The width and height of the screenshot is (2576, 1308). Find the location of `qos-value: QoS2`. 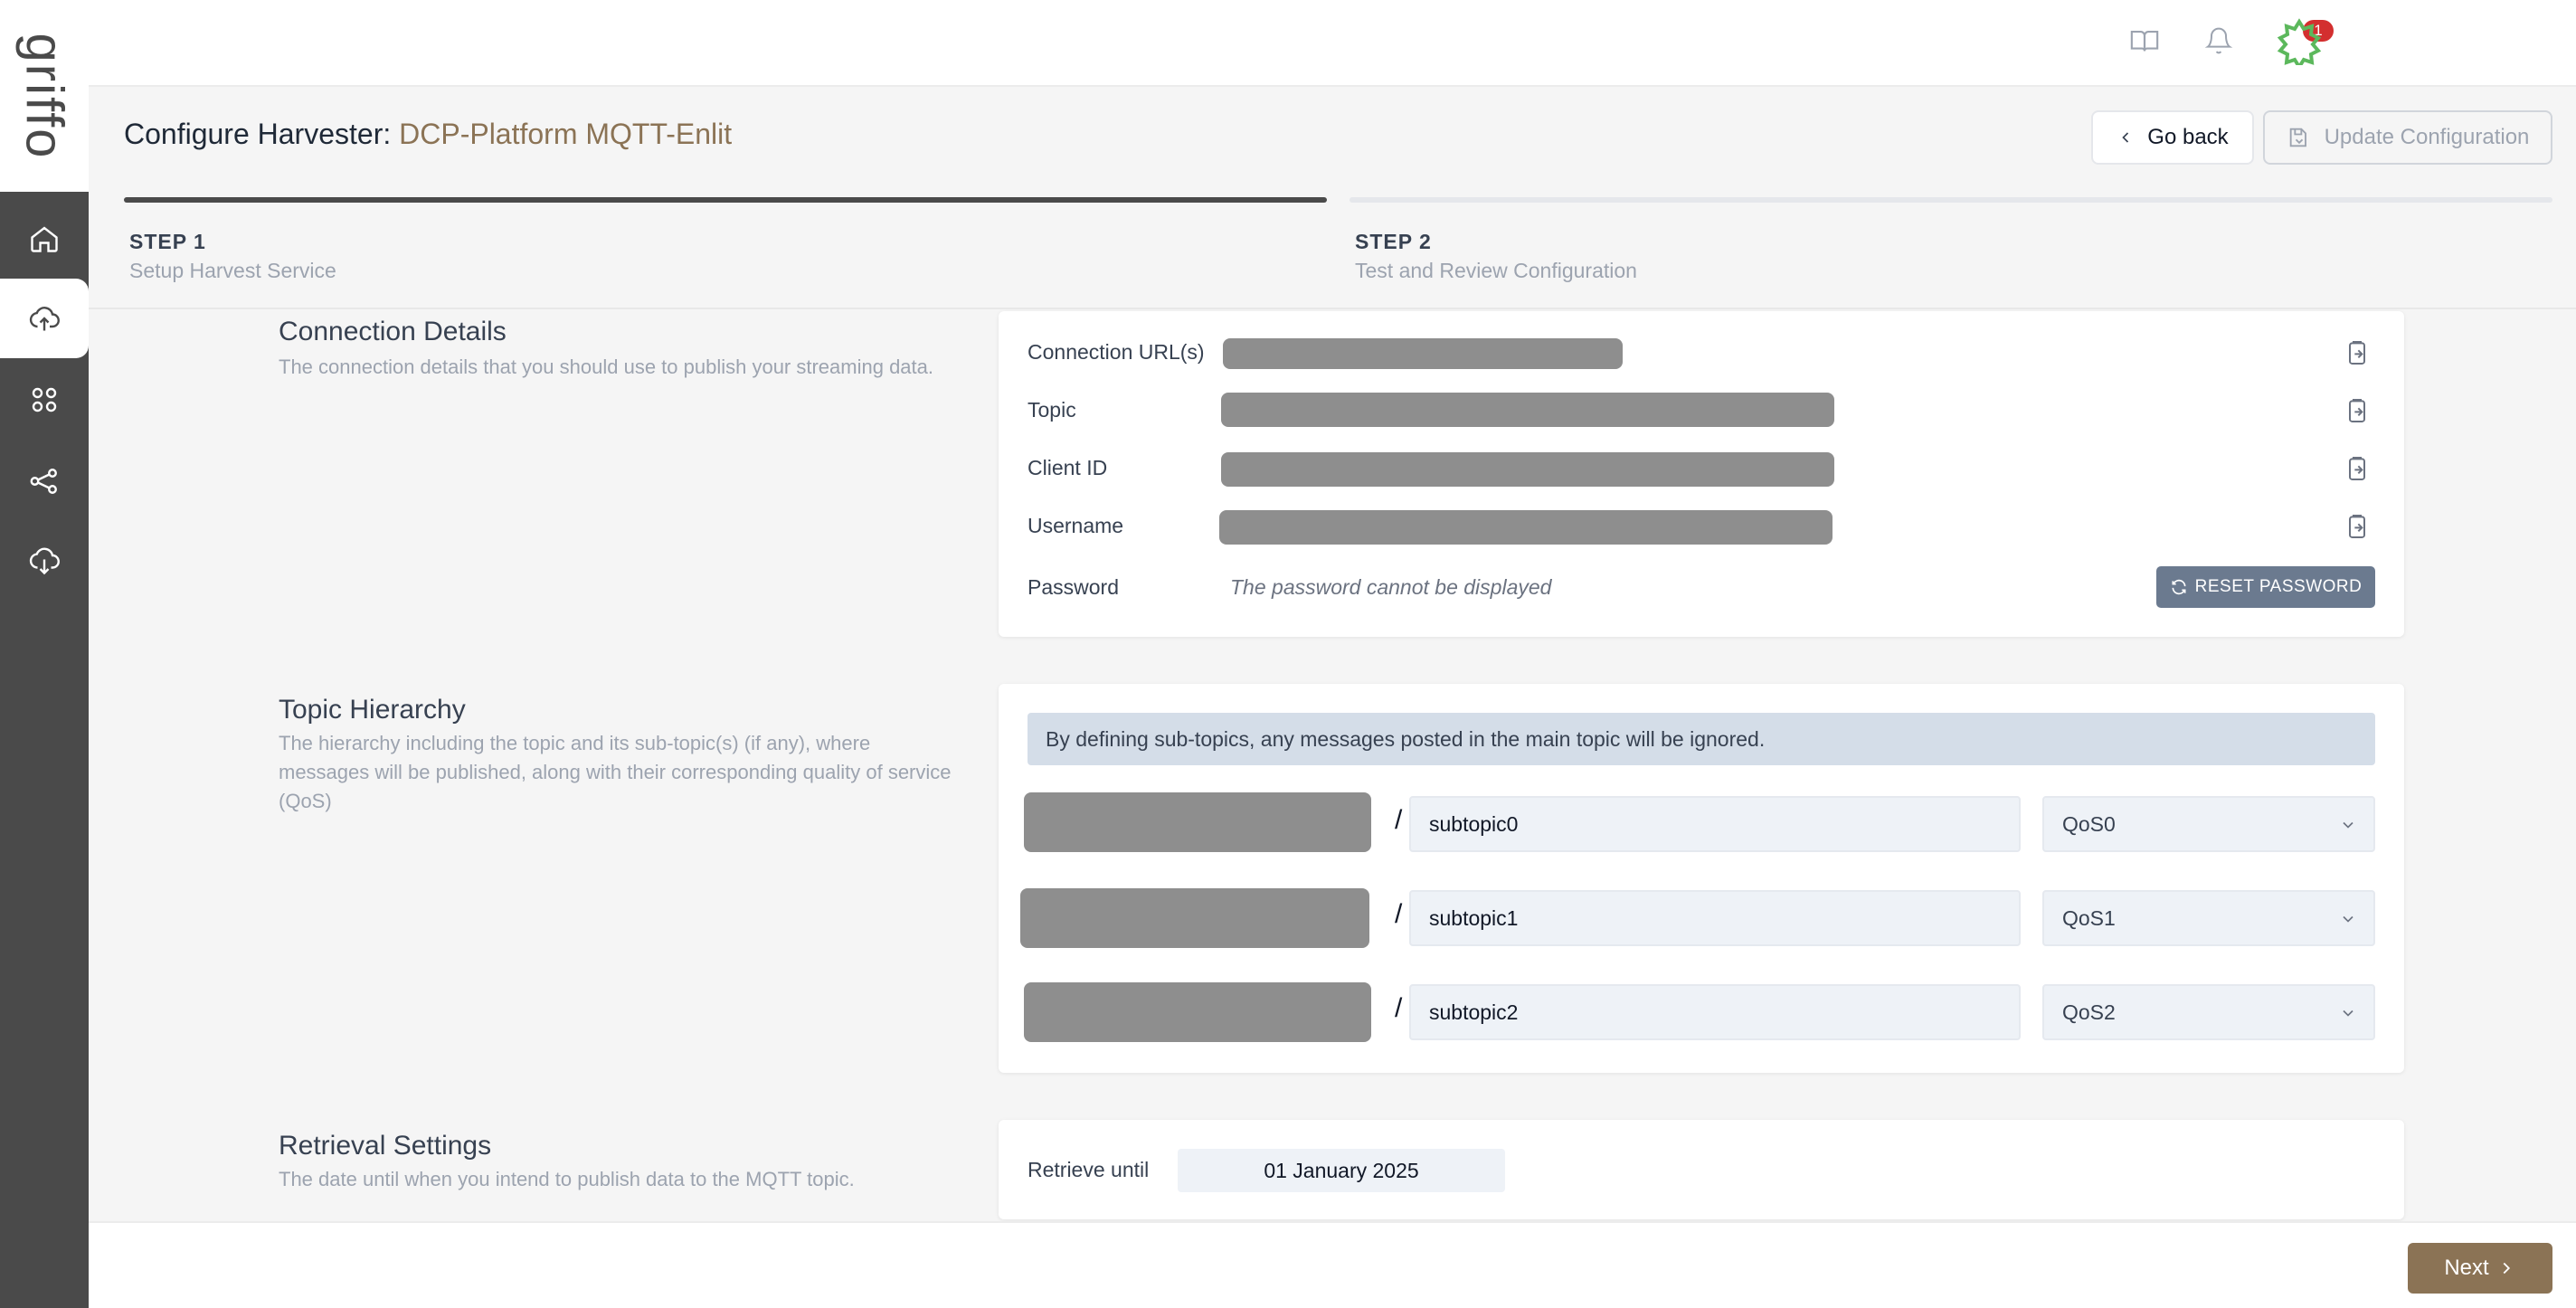

qos-value: QoS2 is located at coordinates (2089, 1012).